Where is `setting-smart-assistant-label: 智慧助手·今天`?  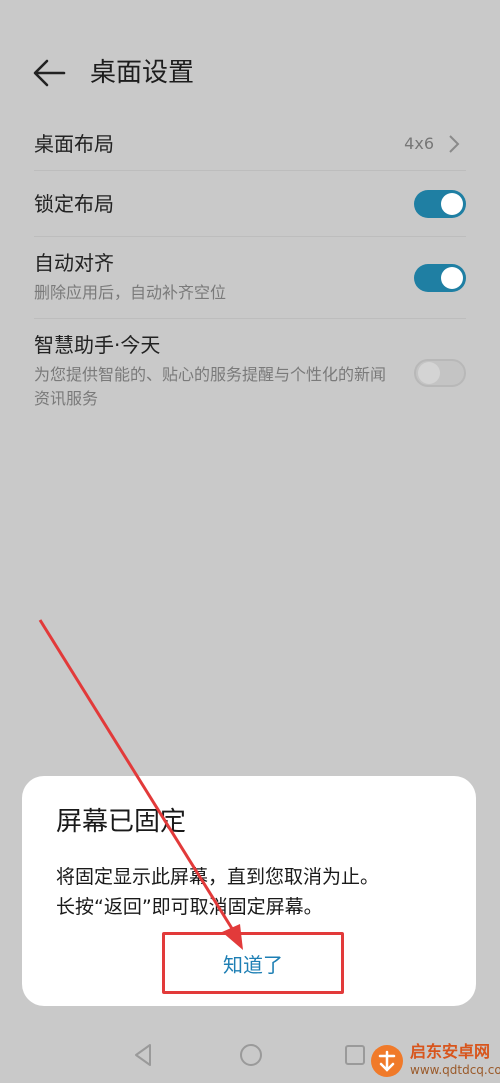
setting-smart-assistant-label: 智慧助手·今天 is located at coordinates (97, 345).